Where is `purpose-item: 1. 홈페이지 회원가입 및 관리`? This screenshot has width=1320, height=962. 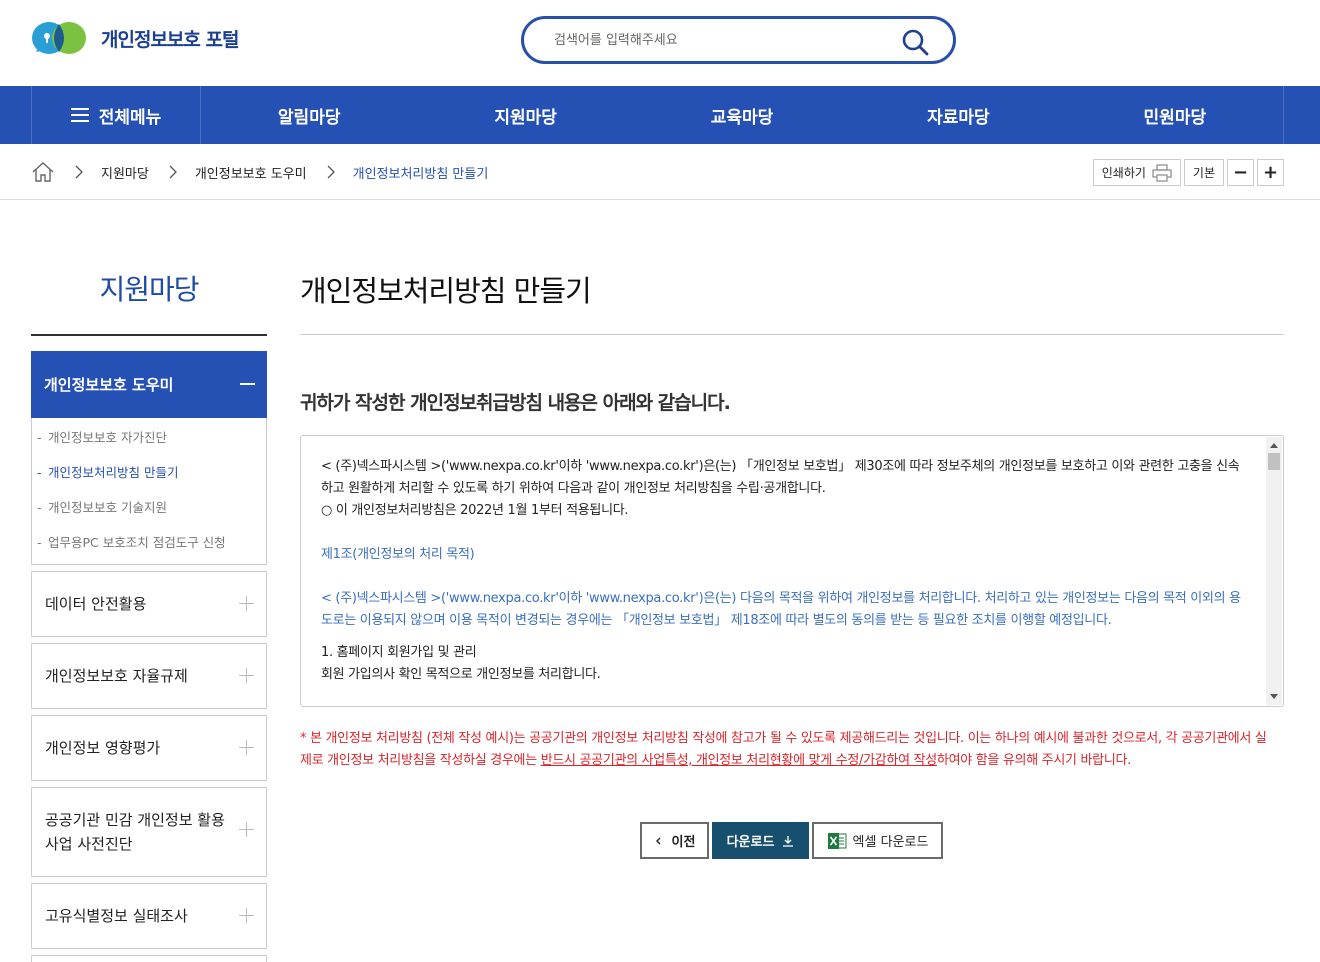
purpose-item: 1. 홈페이지 회원가입 및 관리 is located at coordinates (399, 652).